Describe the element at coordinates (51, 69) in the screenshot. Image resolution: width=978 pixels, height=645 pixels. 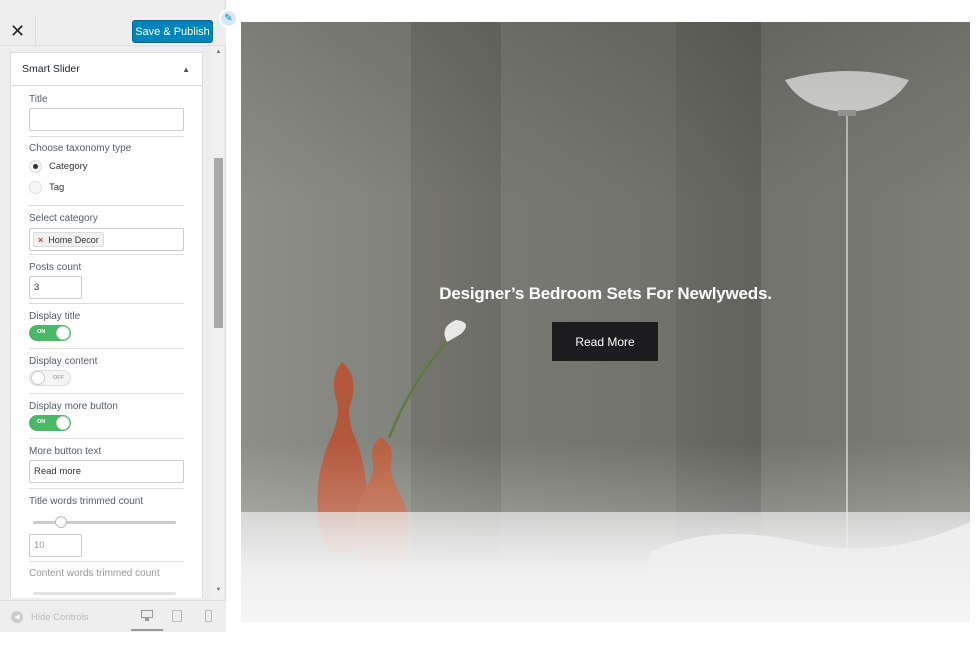
I see `section-title-label: Smart Slider` at that location.